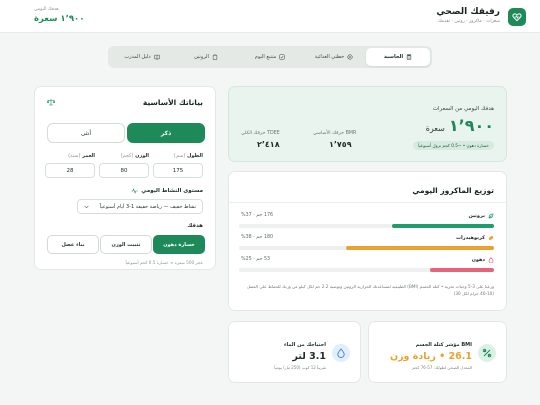  What do you see at coordinates (463, 109) in the screenshot?
I see `target-label: هدفك اليومي من السعرات` at bounding box center [463, 109].